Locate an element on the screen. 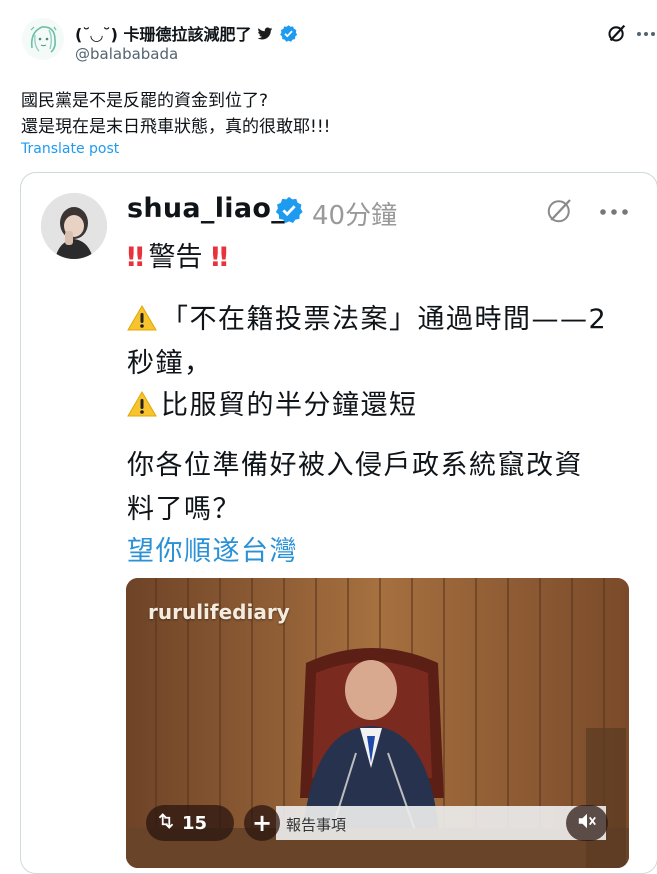  avatar is located at coordinates (43, 39).